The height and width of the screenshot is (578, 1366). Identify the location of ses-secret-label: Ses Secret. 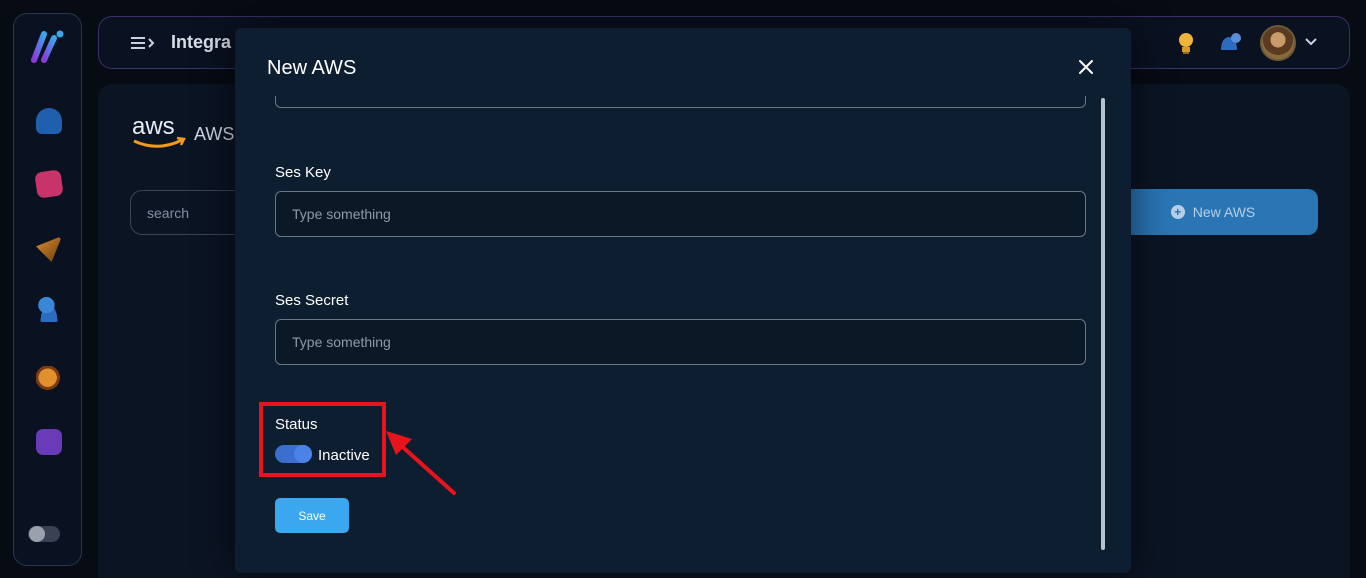
(312, 300).